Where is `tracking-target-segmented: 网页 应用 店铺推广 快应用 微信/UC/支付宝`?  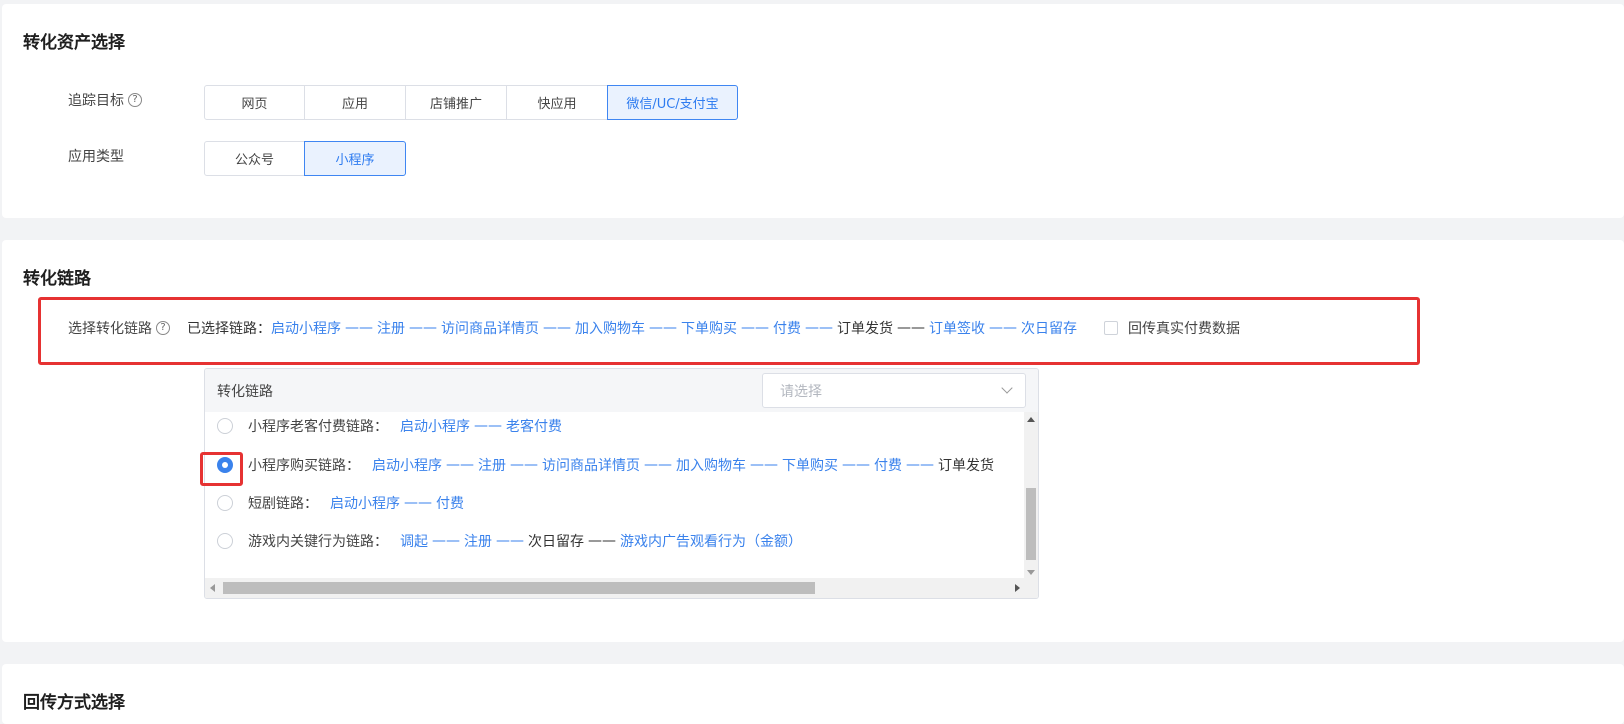
tracking-target-segmented: 网页 应用 店铺推广 快应用 微信/UC/支付宝 is located at coordinates (471, 102).